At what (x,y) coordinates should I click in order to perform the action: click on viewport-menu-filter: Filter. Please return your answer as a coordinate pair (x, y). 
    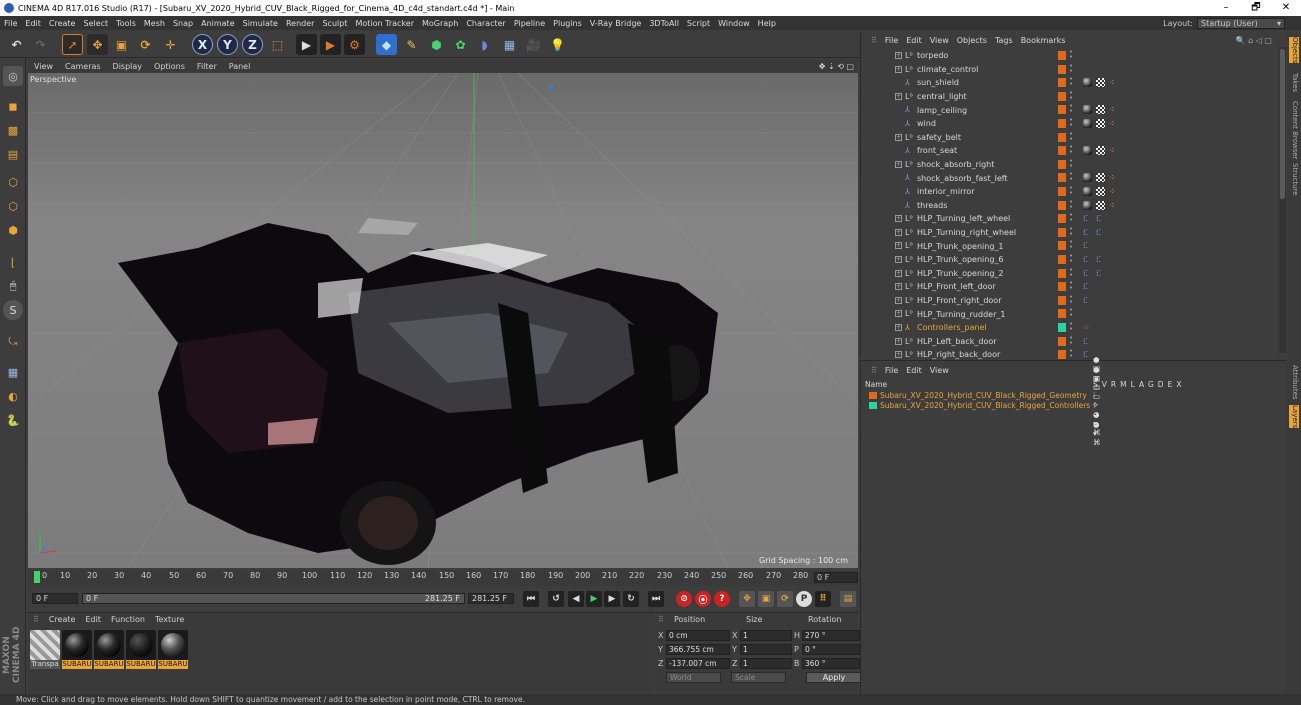
    Looking at the image, I should click on (207, 66).